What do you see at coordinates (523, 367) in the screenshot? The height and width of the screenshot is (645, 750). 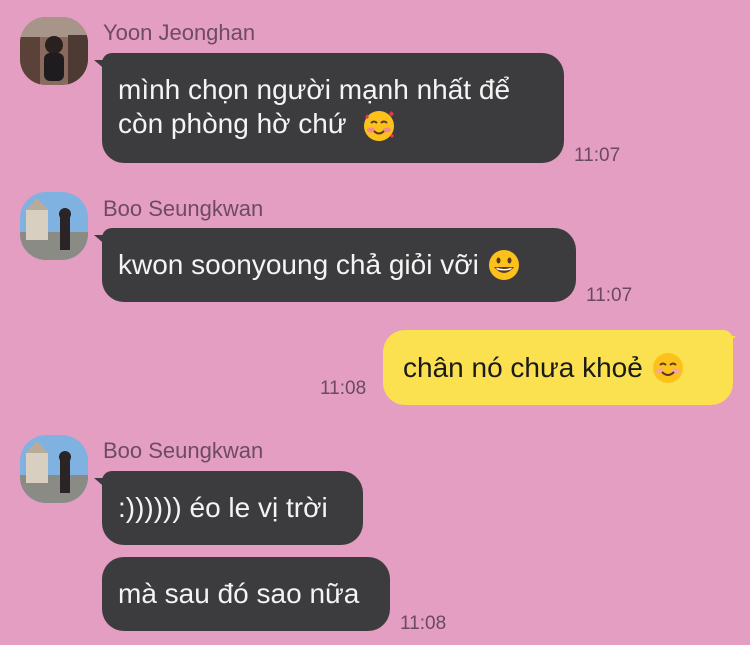 I see `message-text: chân nó chưa khoẻ` at bounding box center [523, 367].